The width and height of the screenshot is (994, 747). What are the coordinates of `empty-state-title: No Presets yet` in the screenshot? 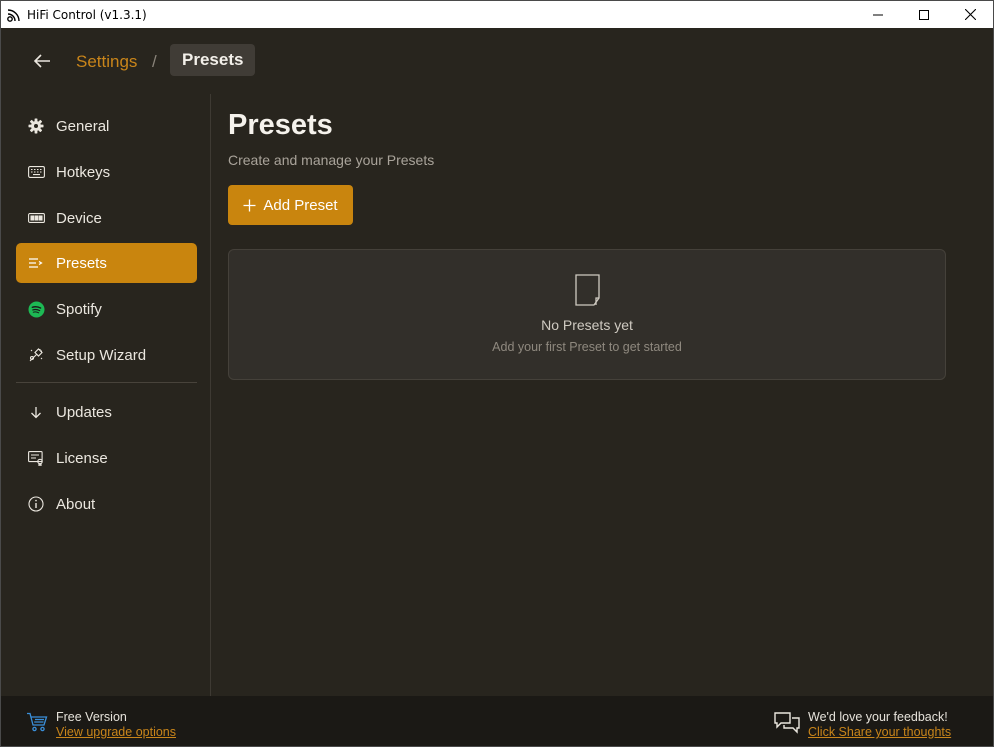 It's located at (587, 325).